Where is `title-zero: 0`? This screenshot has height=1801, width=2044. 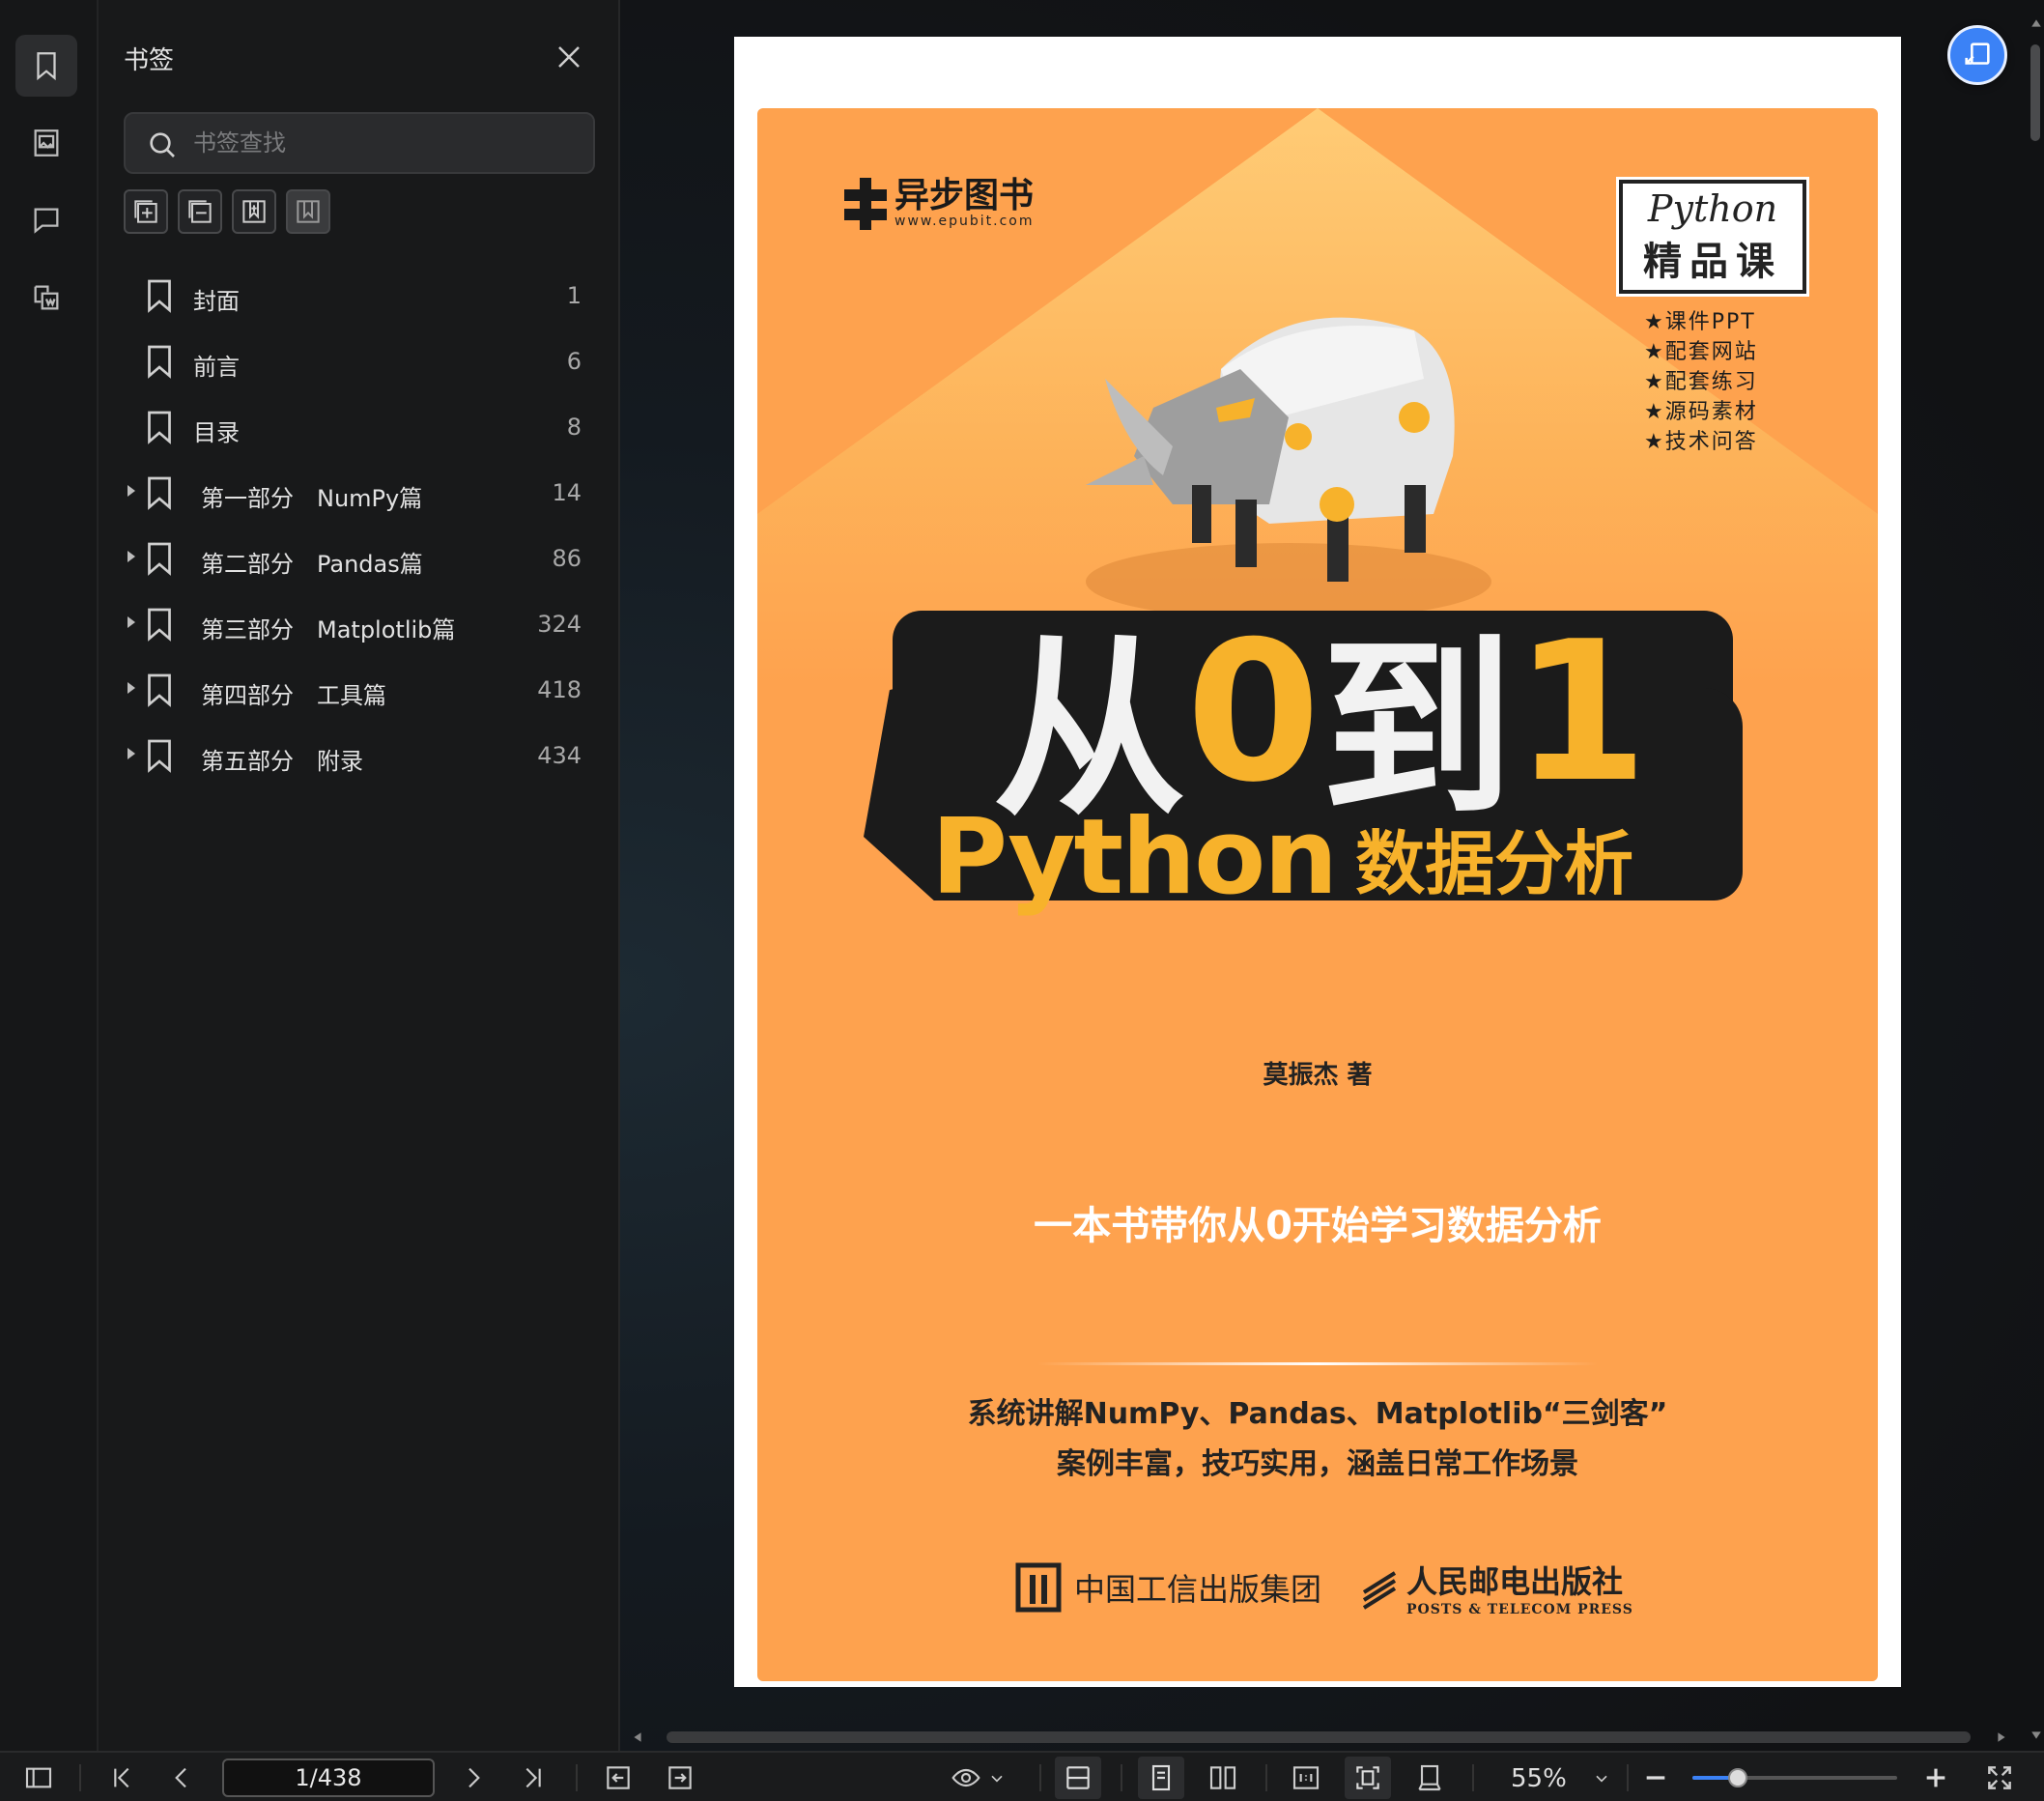 title-zero: 0 is located at coordinates (1252, 712).